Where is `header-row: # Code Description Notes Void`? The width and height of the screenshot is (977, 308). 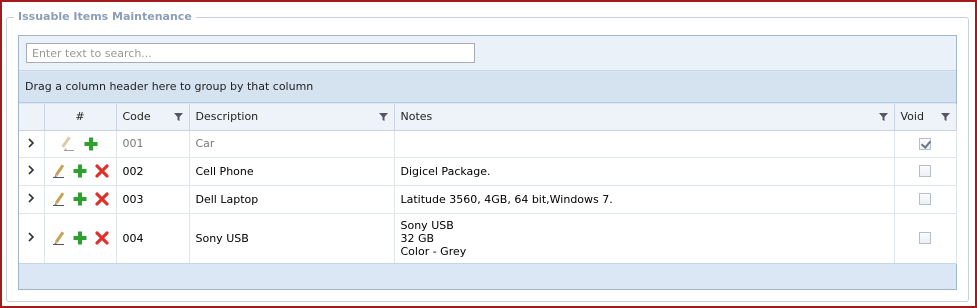 header-row: # Code Description Notes Void is located at coordinates (488, 117).